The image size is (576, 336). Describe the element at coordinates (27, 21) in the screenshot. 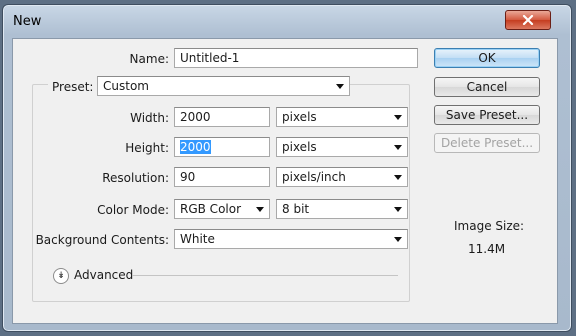

I see `window-title: New` at that location.